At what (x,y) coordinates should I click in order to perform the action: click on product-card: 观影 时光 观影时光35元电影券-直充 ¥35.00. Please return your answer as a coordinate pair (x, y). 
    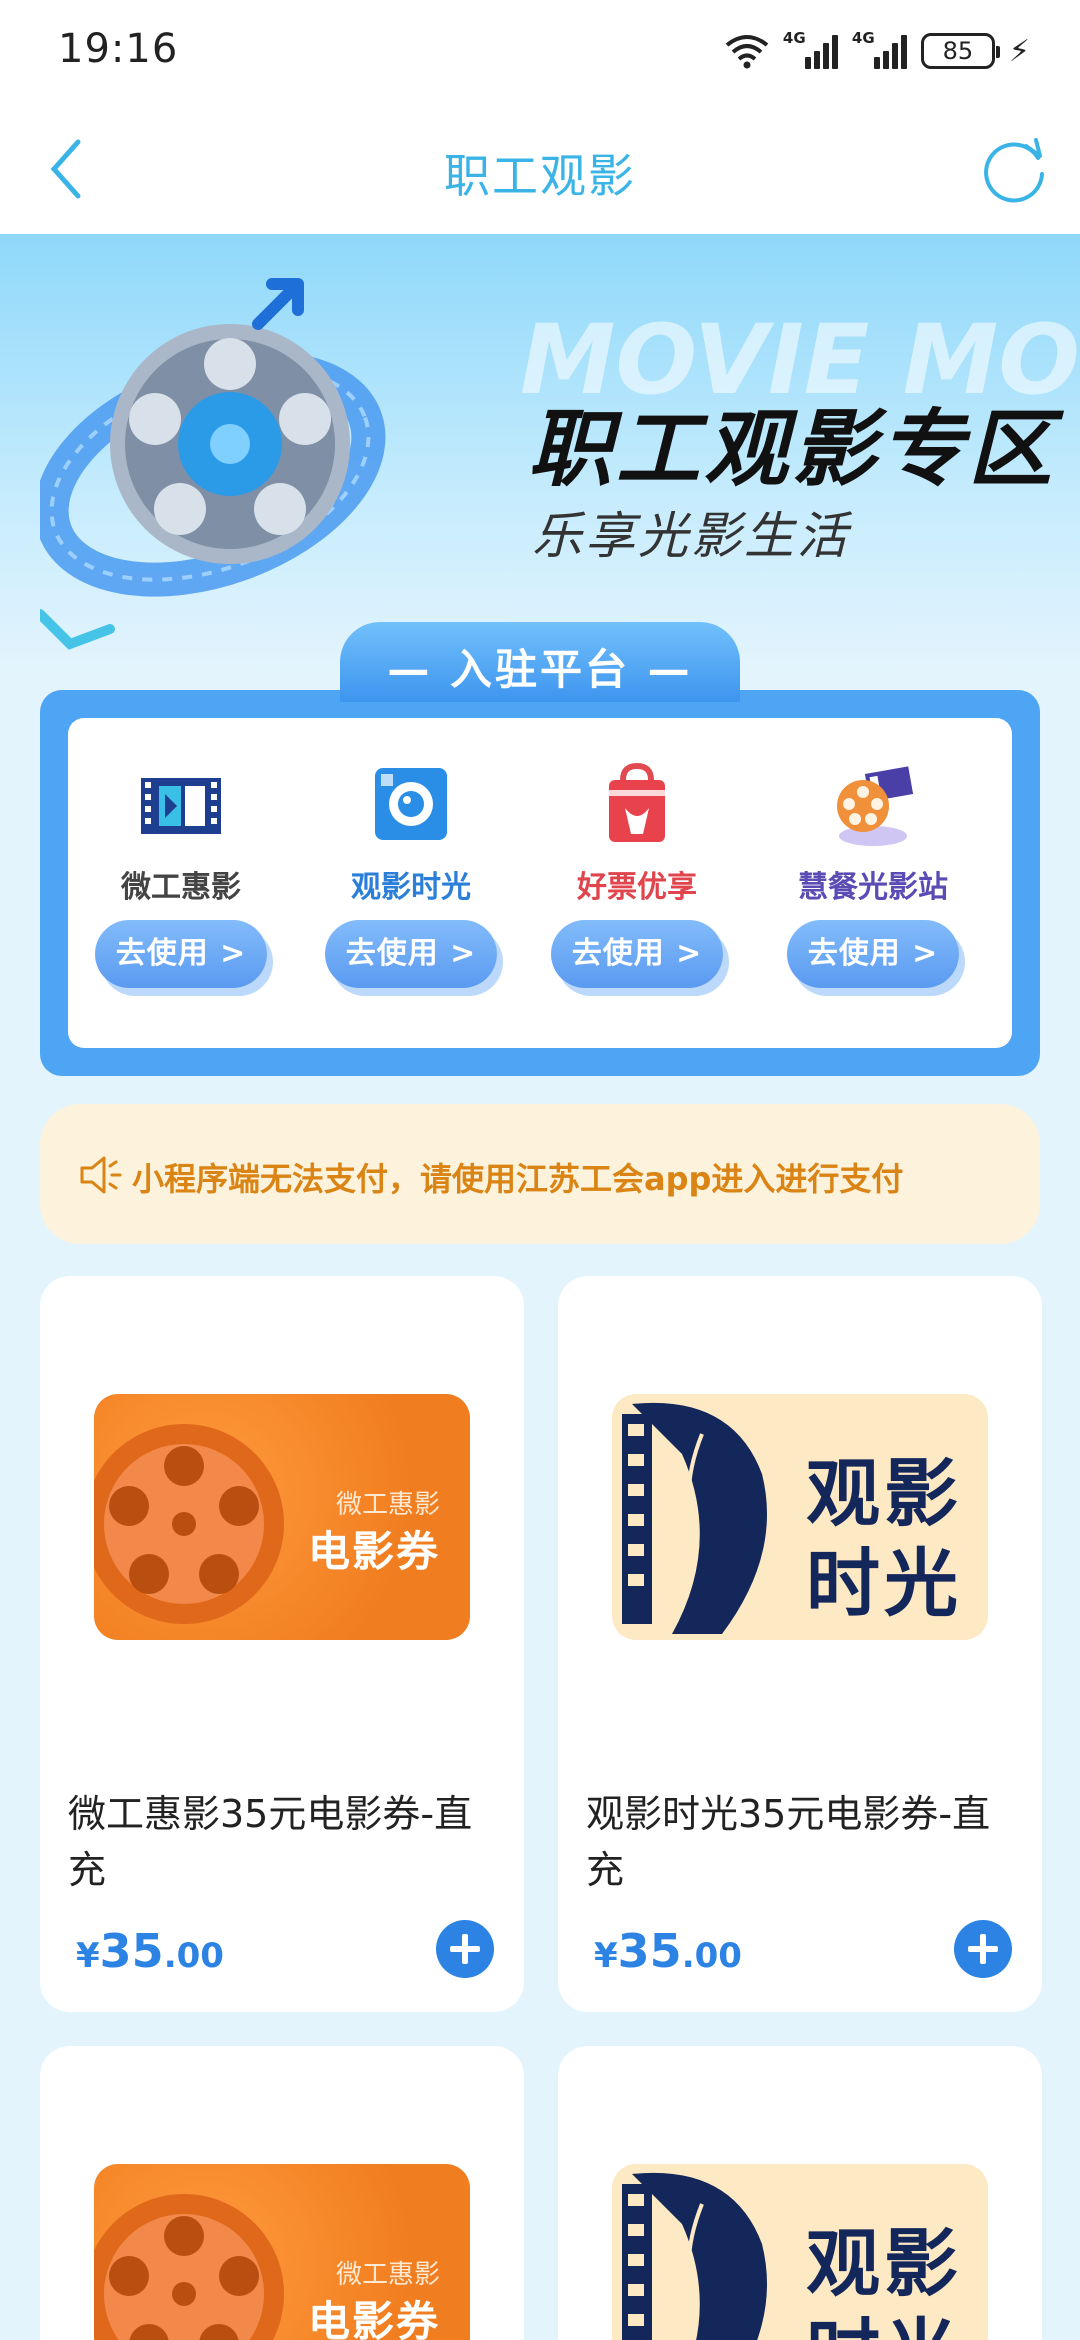
    Looking at the image, I should click on (800, 1644).